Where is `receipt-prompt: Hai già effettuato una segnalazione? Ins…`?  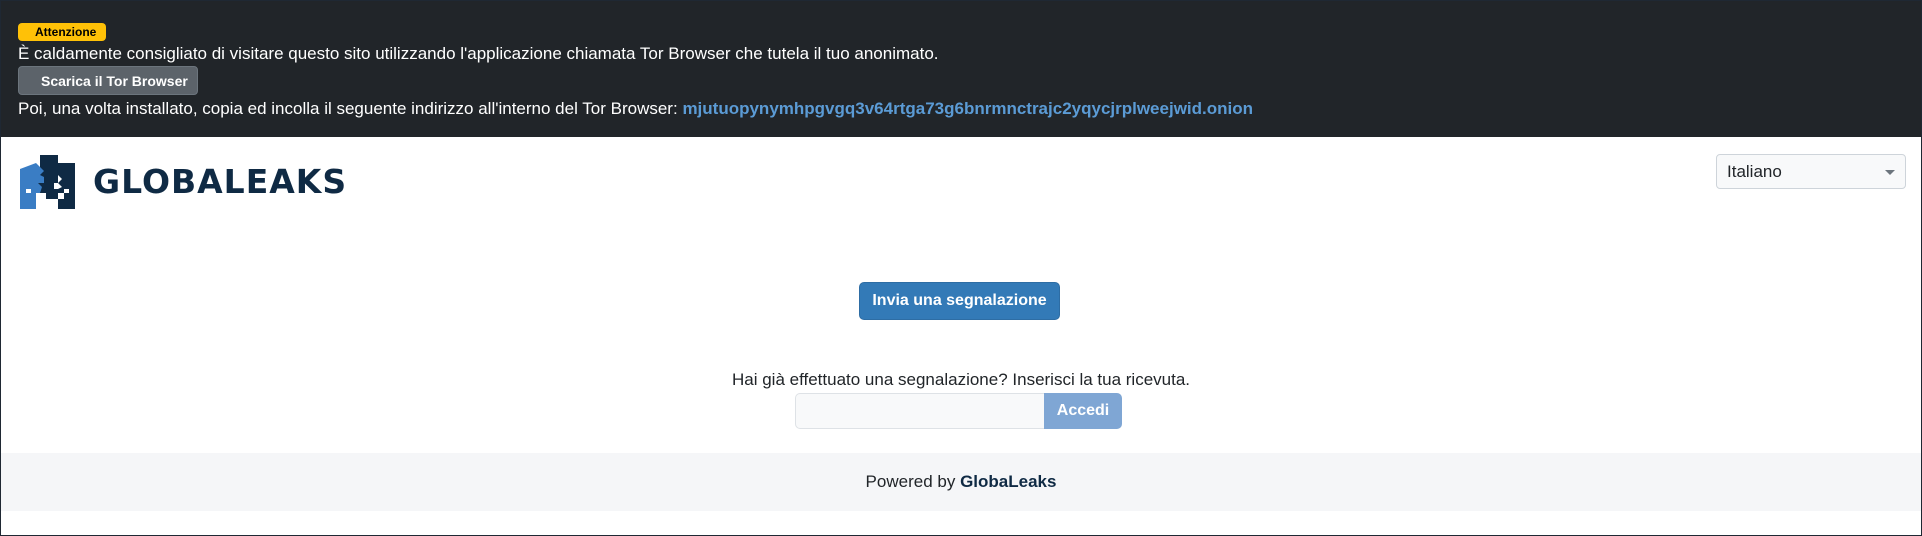
receipt-prompt: Hai già effettuato una segnalazione? Ins… is located at coordinates (961, 379).